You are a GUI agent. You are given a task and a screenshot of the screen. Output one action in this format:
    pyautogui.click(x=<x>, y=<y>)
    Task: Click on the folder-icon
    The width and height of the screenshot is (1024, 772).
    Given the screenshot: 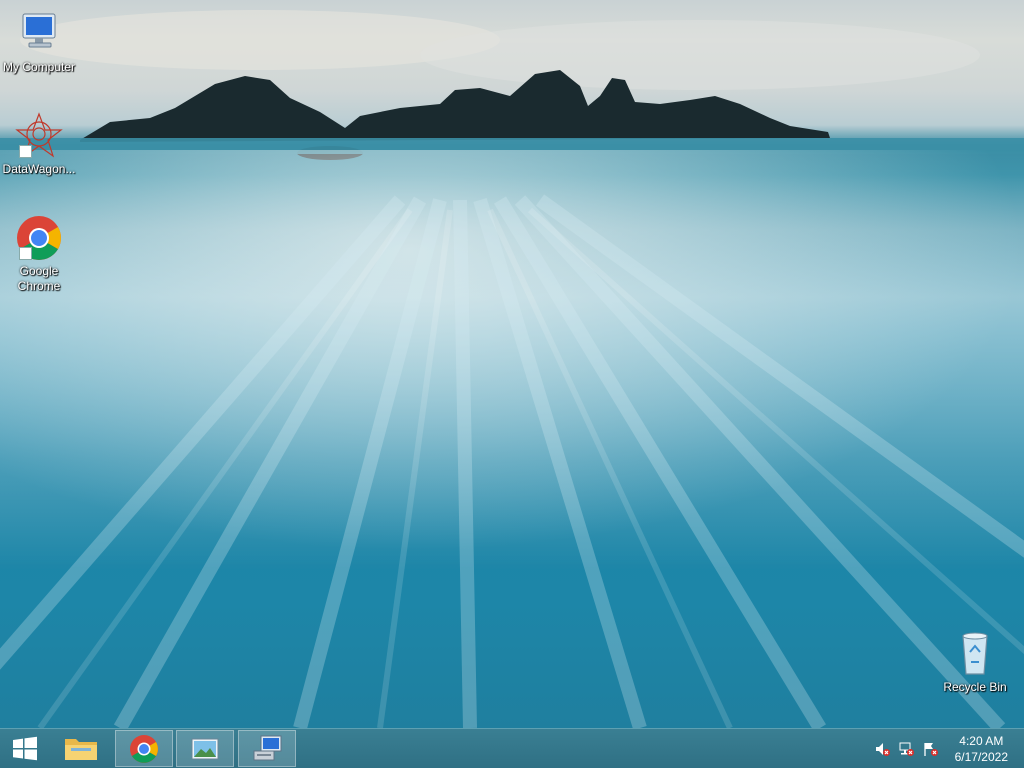 What is the action you would take?
    pyautogui.click(x=81, y=749)
    